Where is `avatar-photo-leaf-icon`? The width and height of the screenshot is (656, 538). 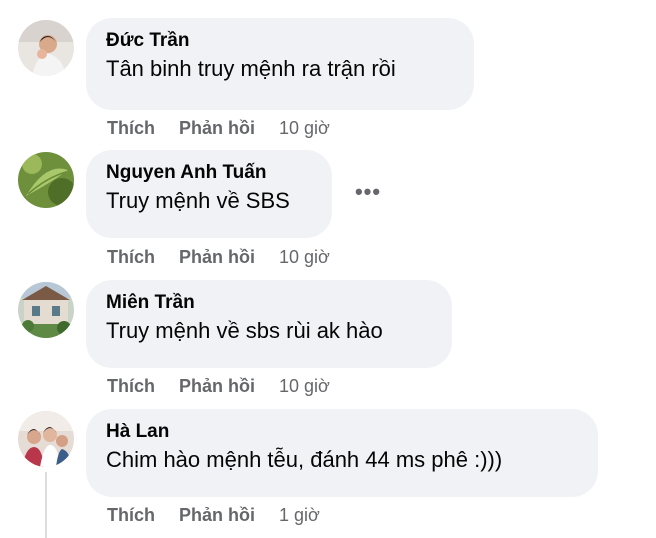
avatar-photo-leaf-icon is located at coordinates (46, 180).